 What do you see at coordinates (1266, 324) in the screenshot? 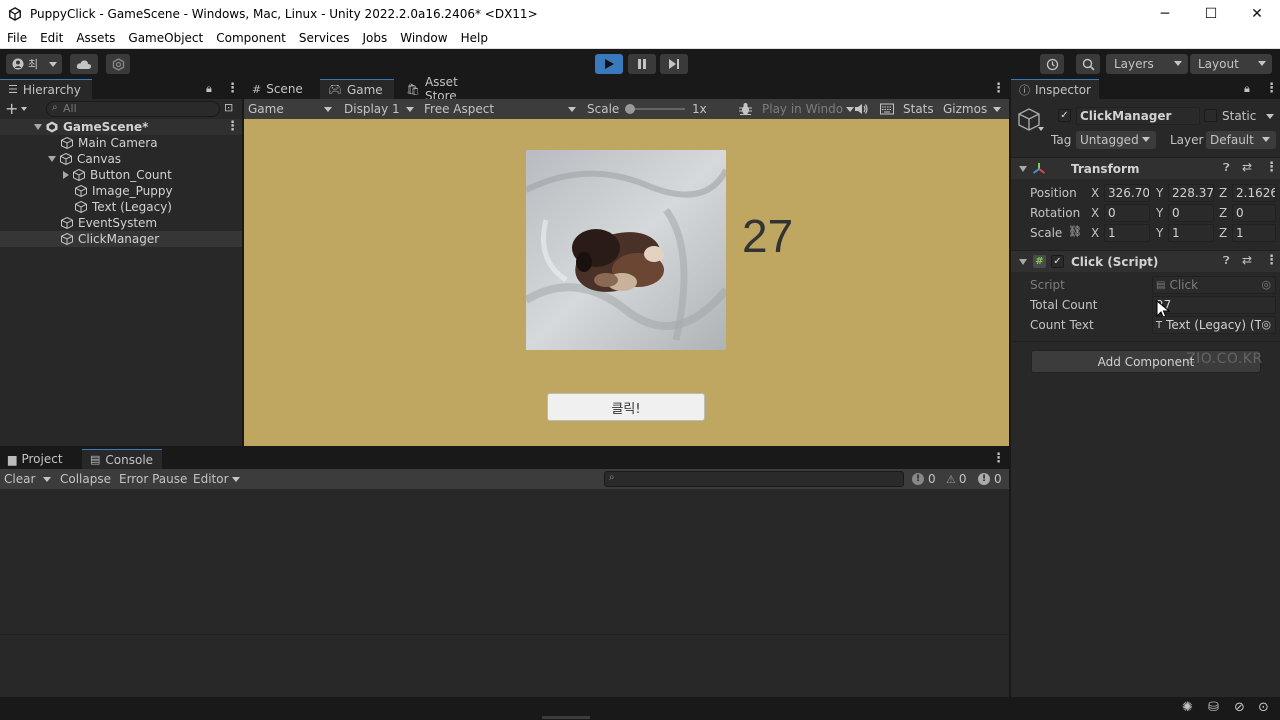
I see `object-picker-icon: ◎` at bounding box center [1266, 324].